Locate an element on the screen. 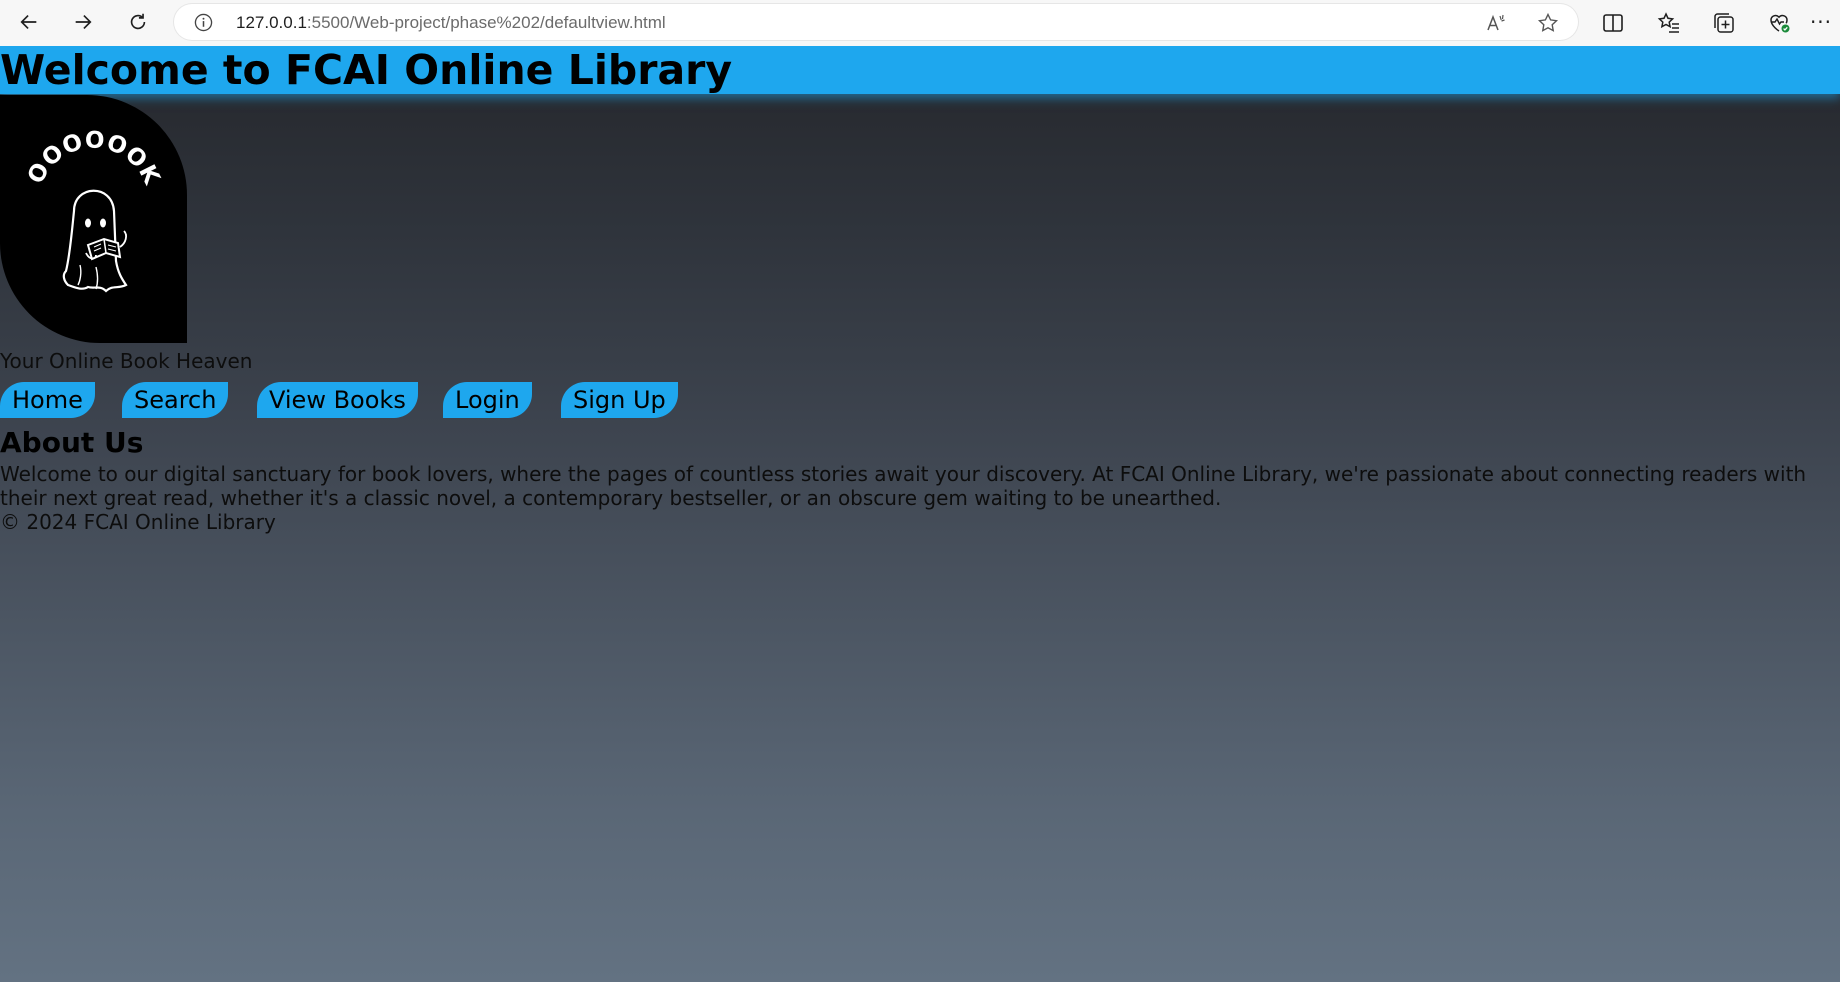  tagline: Your Online Book Heaven is located at coordinates (126, 361).